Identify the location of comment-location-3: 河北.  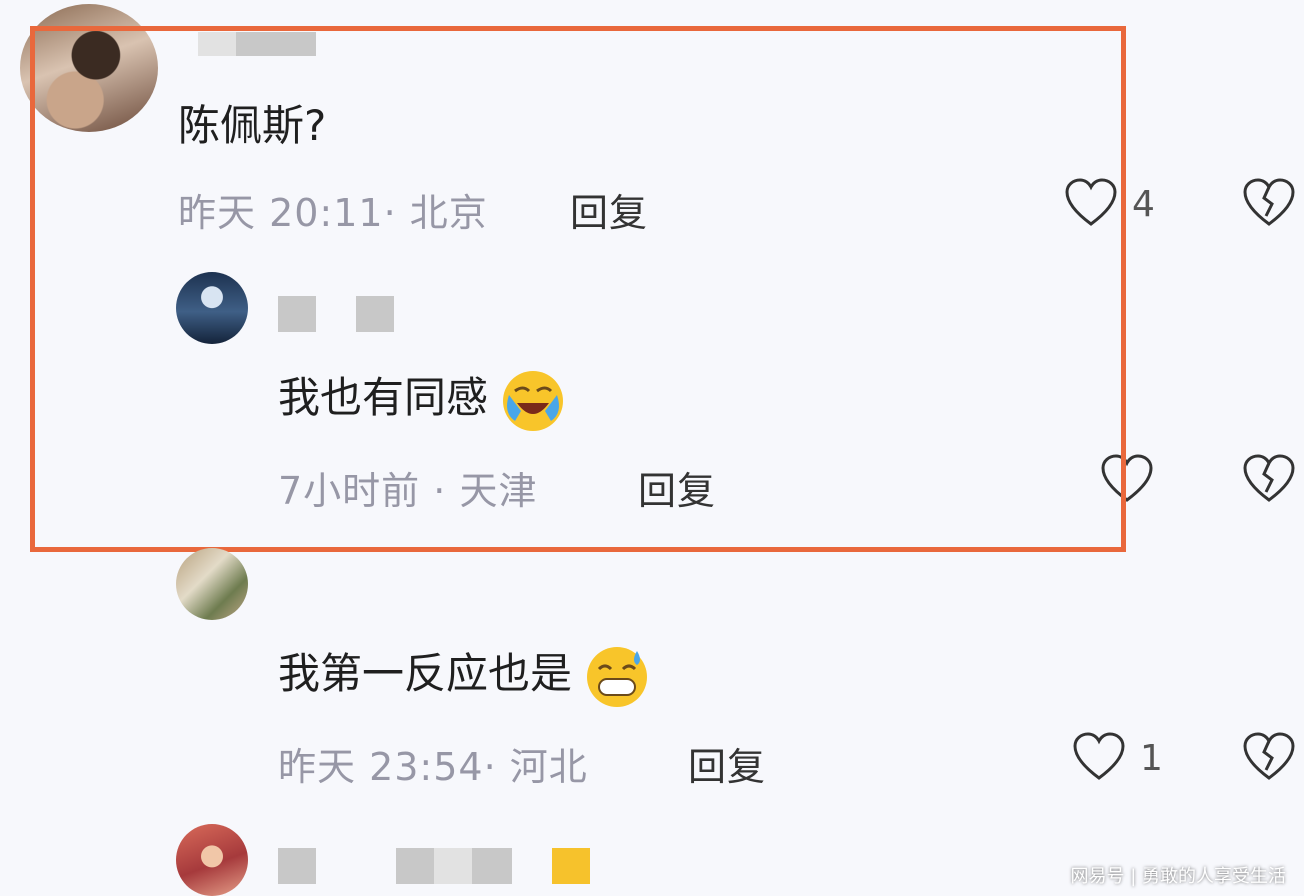
(548, 767).